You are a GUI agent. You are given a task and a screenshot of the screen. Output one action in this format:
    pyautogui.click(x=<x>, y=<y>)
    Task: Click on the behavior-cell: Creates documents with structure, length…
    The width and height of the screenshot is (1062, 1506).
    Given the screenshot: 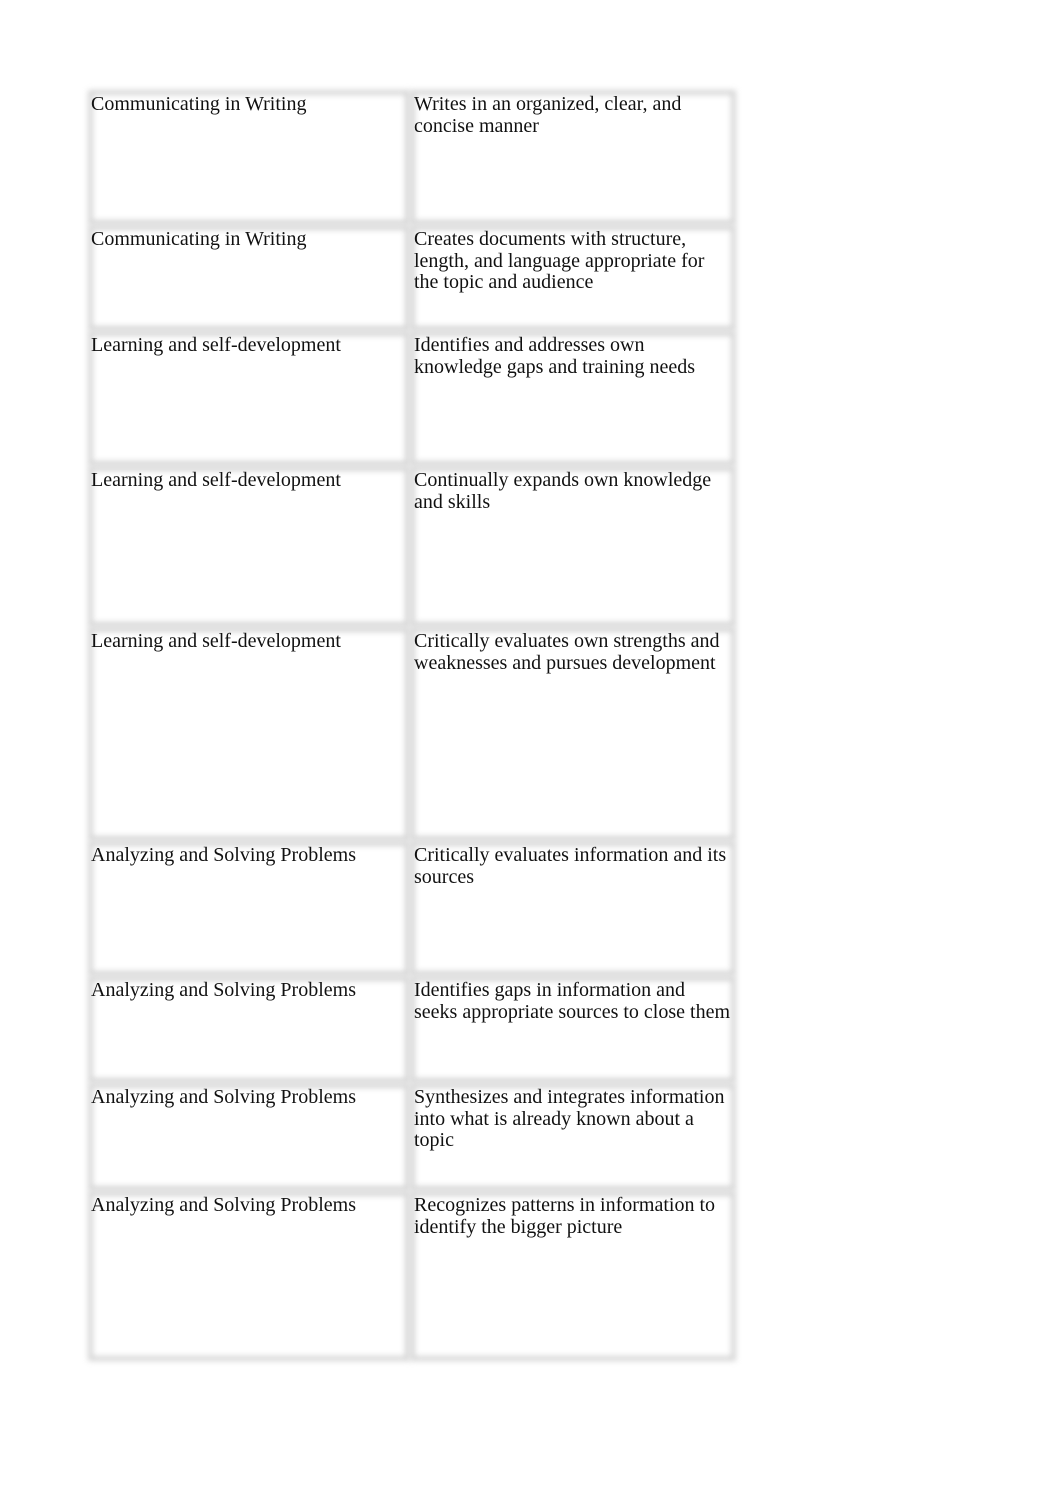 What is the action you would take?
    pyautogui.click(x=573, y=278)
    